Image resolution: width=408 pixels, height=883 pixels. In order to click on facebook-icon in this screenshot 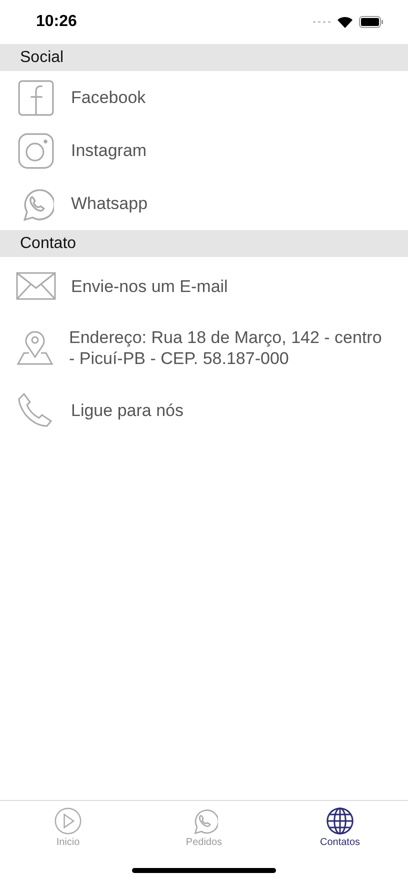, I will do `click(36, 98)`.